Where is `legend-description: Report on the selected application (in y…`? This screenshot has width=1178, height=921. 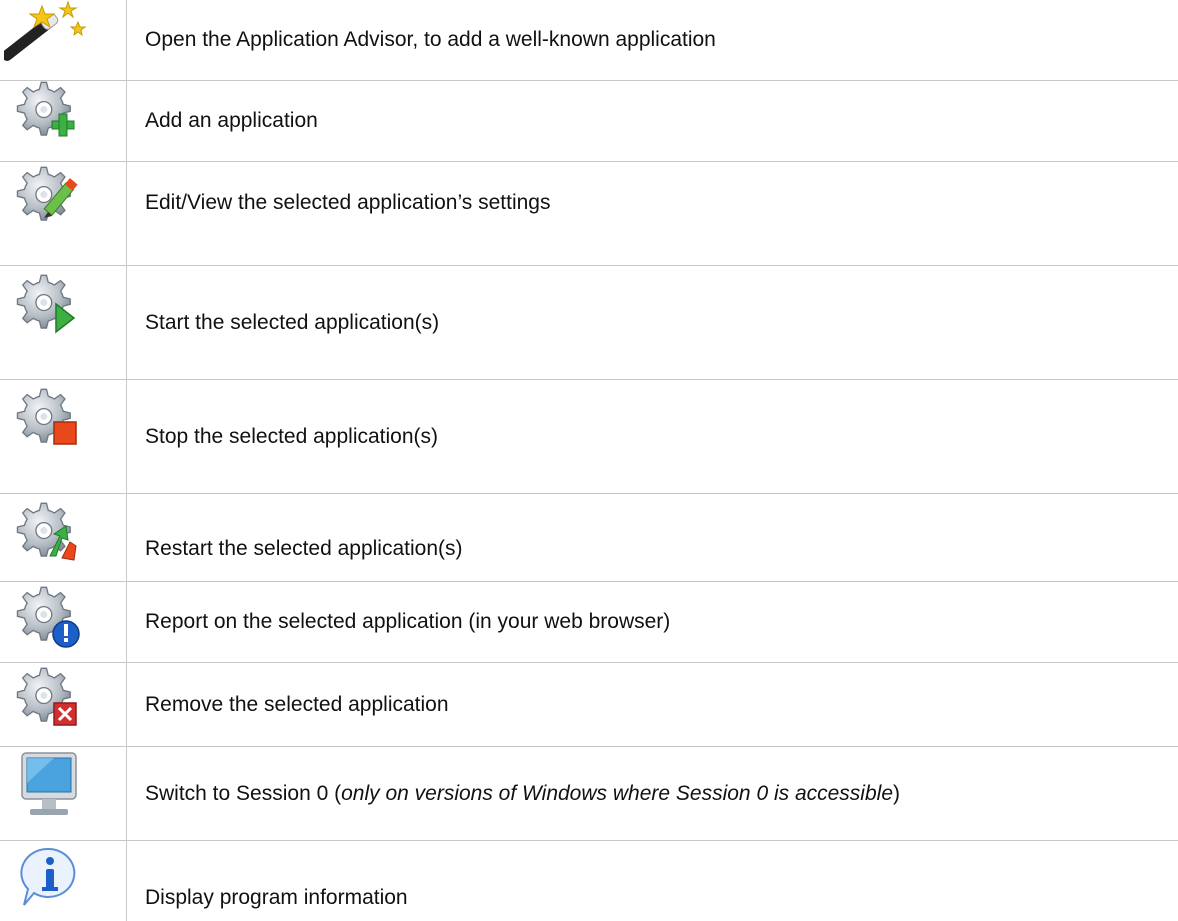
legend-description: Report on the selected application (in y… is located at coordinates (652, 622).